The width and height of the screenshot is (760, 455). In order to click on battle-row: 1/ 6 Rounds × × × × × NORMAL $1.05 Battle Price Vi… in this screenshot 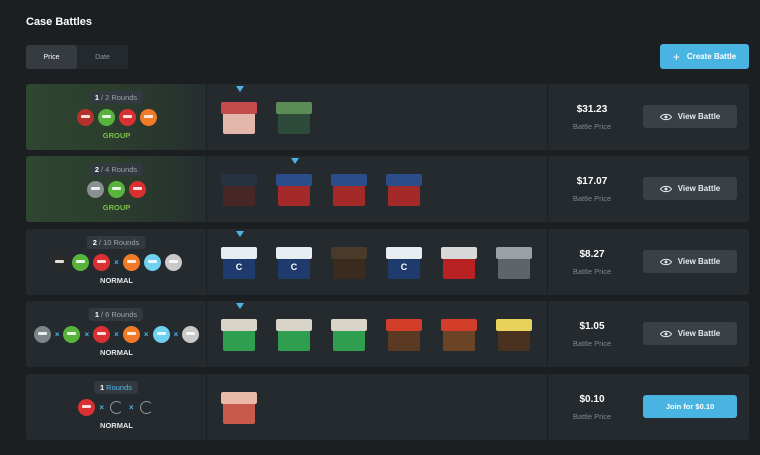, I will do `click(387, 334)`.